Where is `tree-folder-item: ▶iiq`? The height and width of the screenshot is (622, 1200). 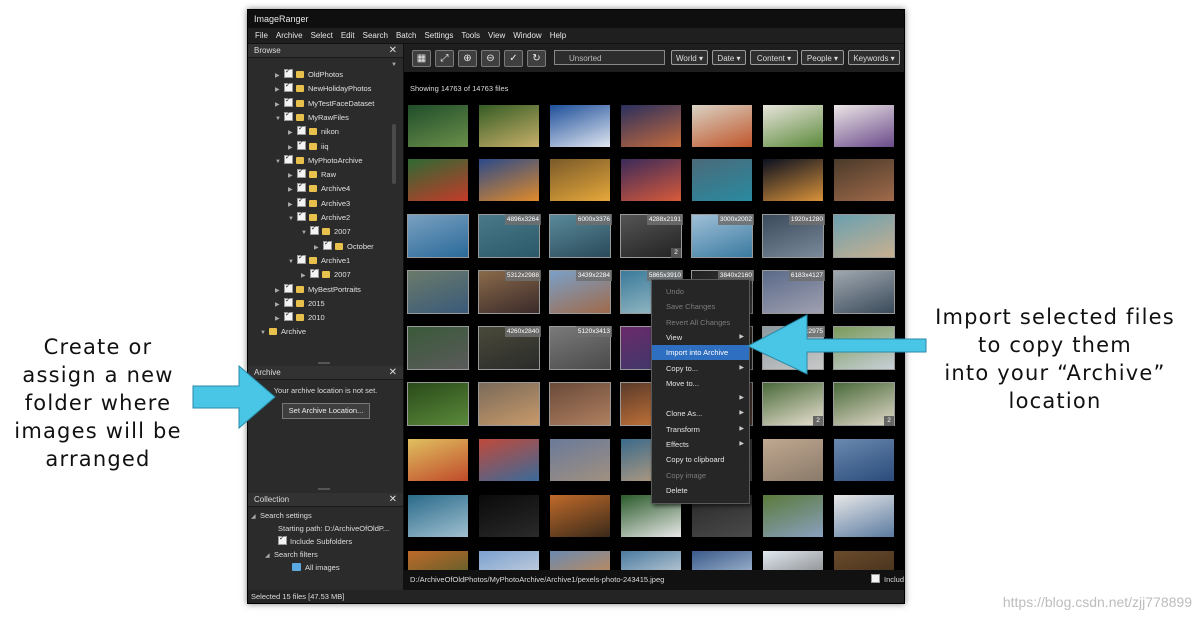
tree-folder-item: ▶iiq is located at coordinates (308, 146).